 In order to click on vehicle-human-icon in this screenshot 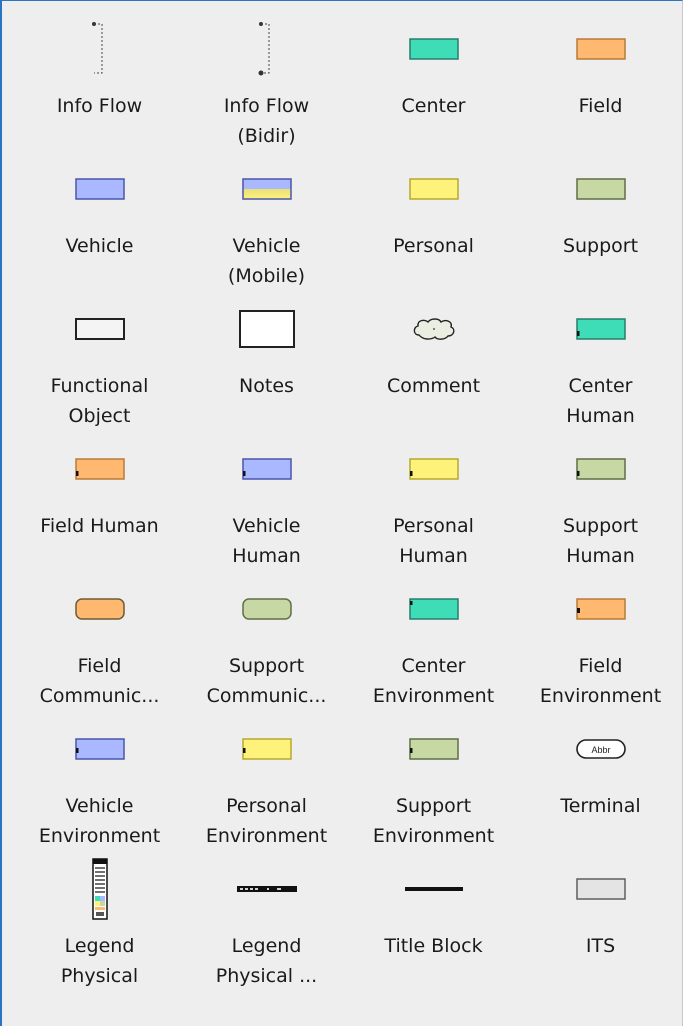, I will do `click(266, 469)`.